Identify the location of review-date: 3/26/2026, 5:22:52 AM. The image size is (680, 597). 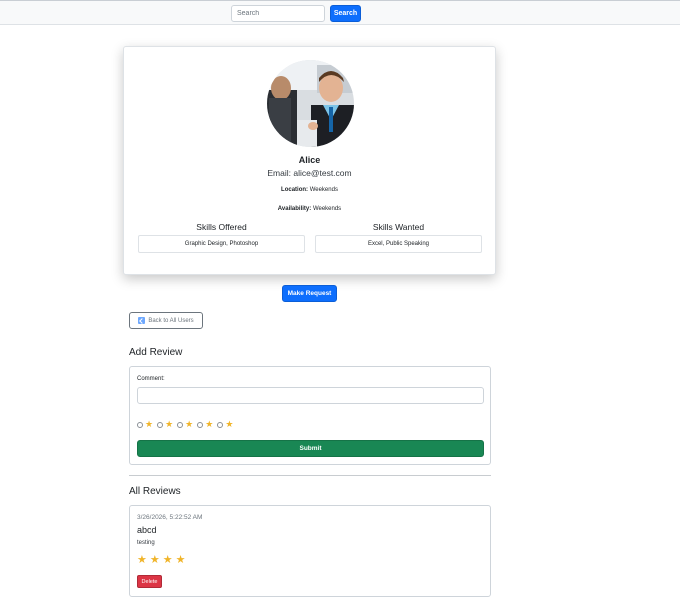
(170, 517).